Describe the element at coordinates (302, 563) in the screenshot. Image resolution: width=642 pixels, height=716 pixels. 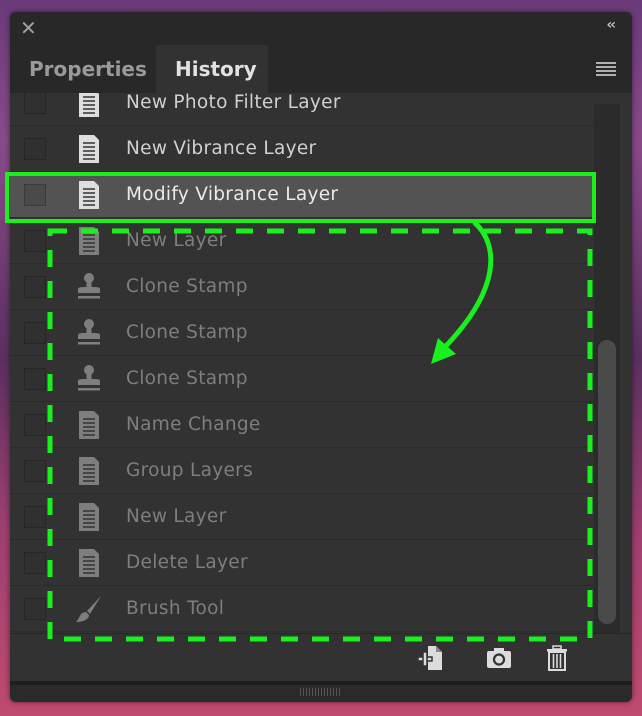
I see `history-state-row: Delete Layer` at that location.